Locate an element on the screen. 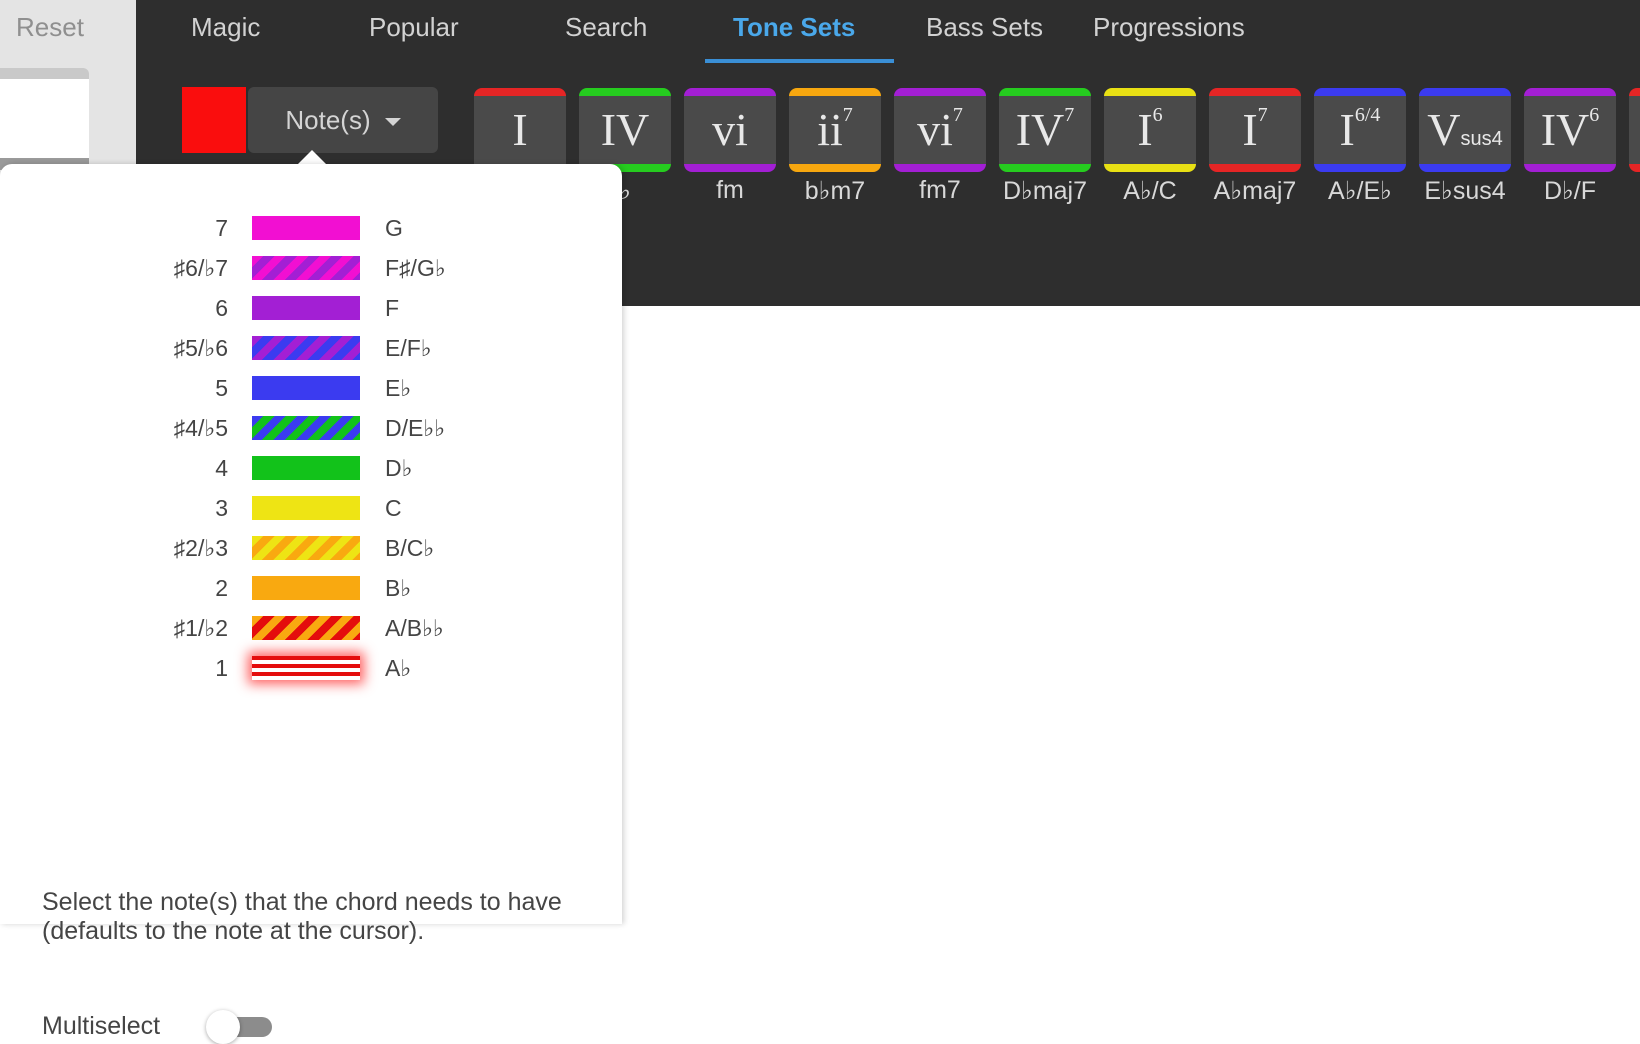 The height and width of the screenshot is (1044, 1640). note-name: D♭ is located at coordinates (399, 468).